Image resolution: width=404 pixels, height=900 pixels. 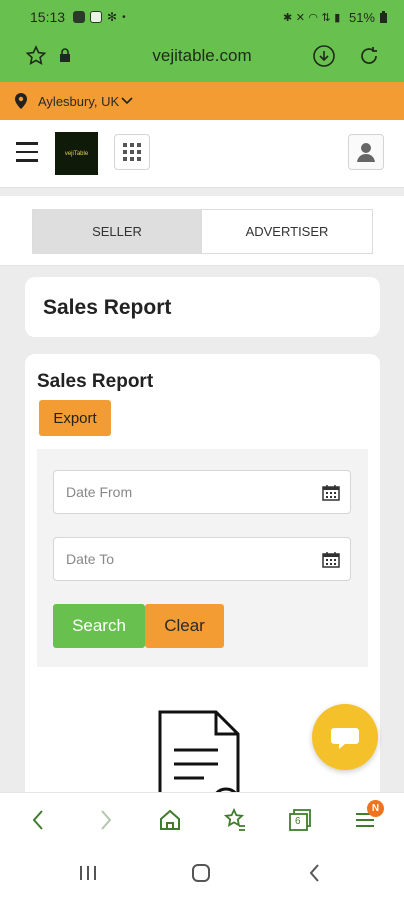 I want to click on date-from-placeholder: Date From, so click(x=99, y=492).